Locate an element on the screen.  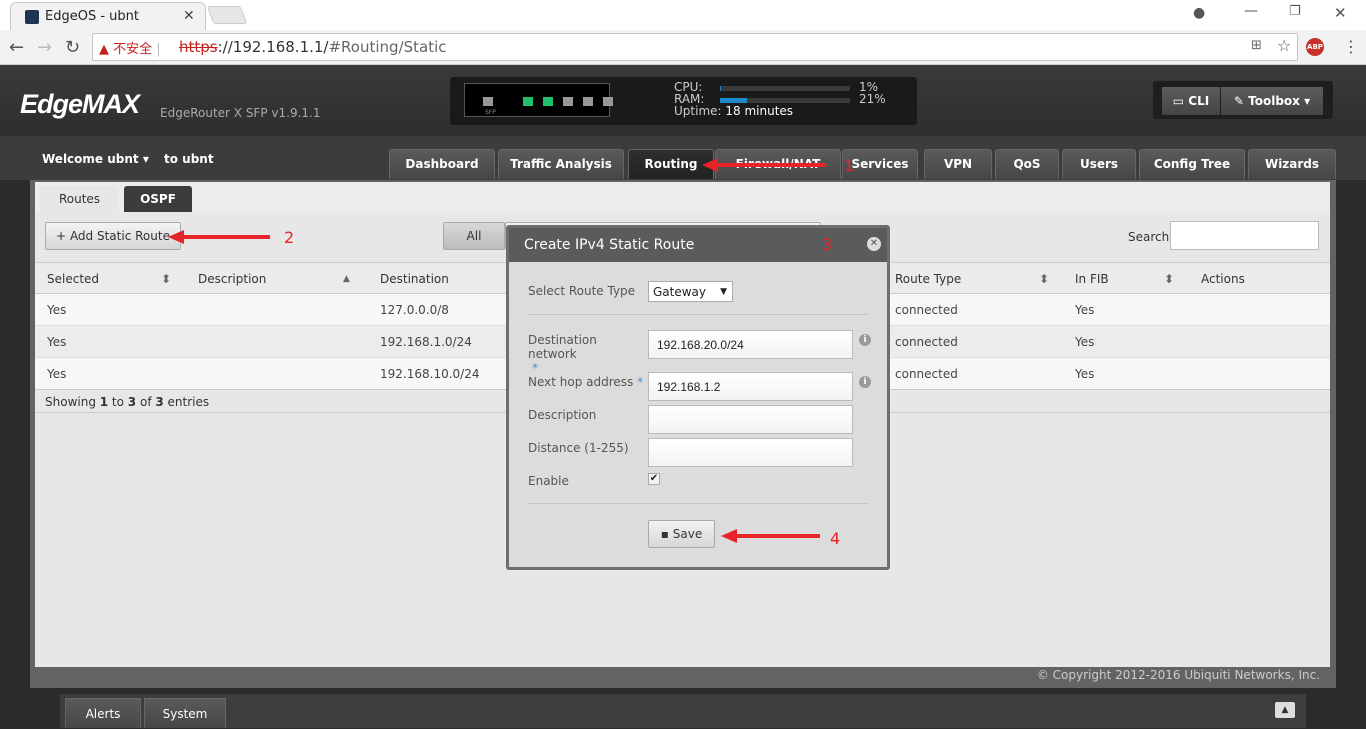
annotation-2: 2 is located at coordinates (289, 237).